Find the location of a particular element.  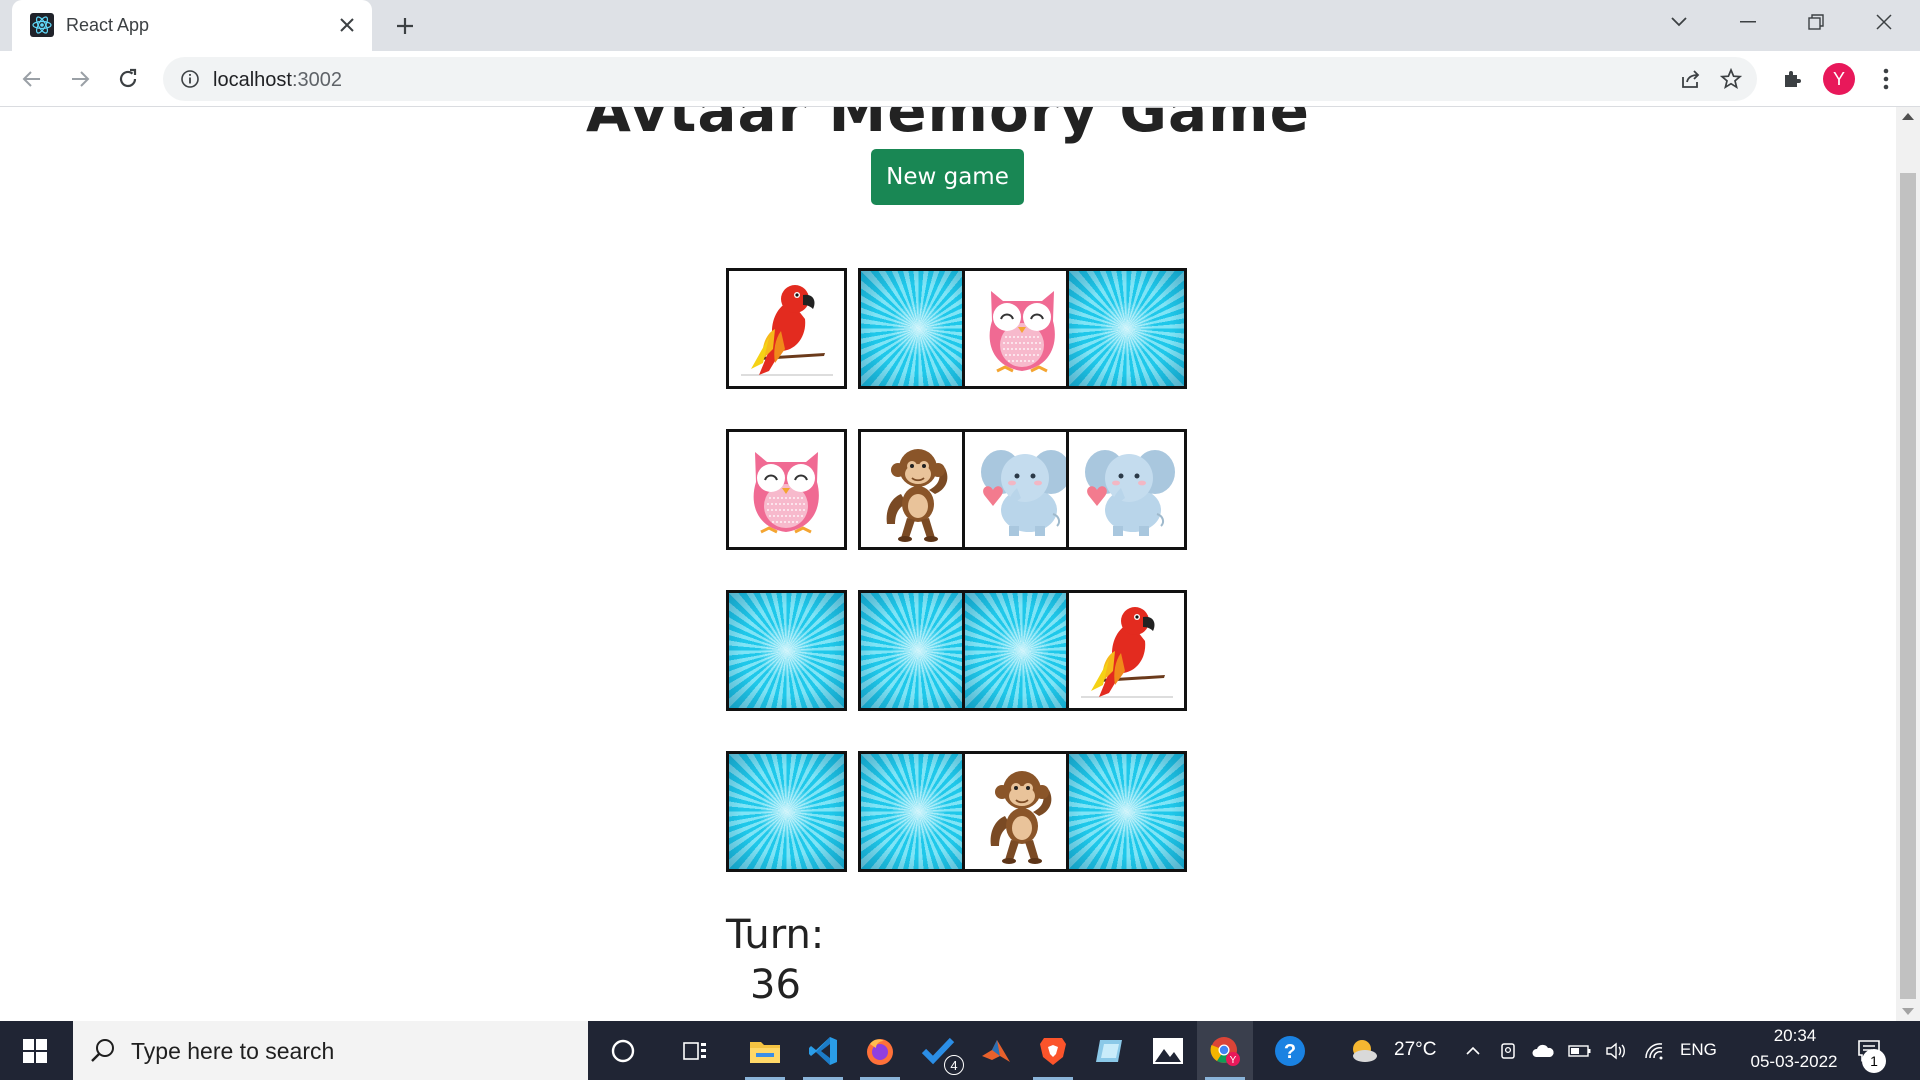

browser-toolbar: localhost:3002 Y is located at coordinates (960, 79).